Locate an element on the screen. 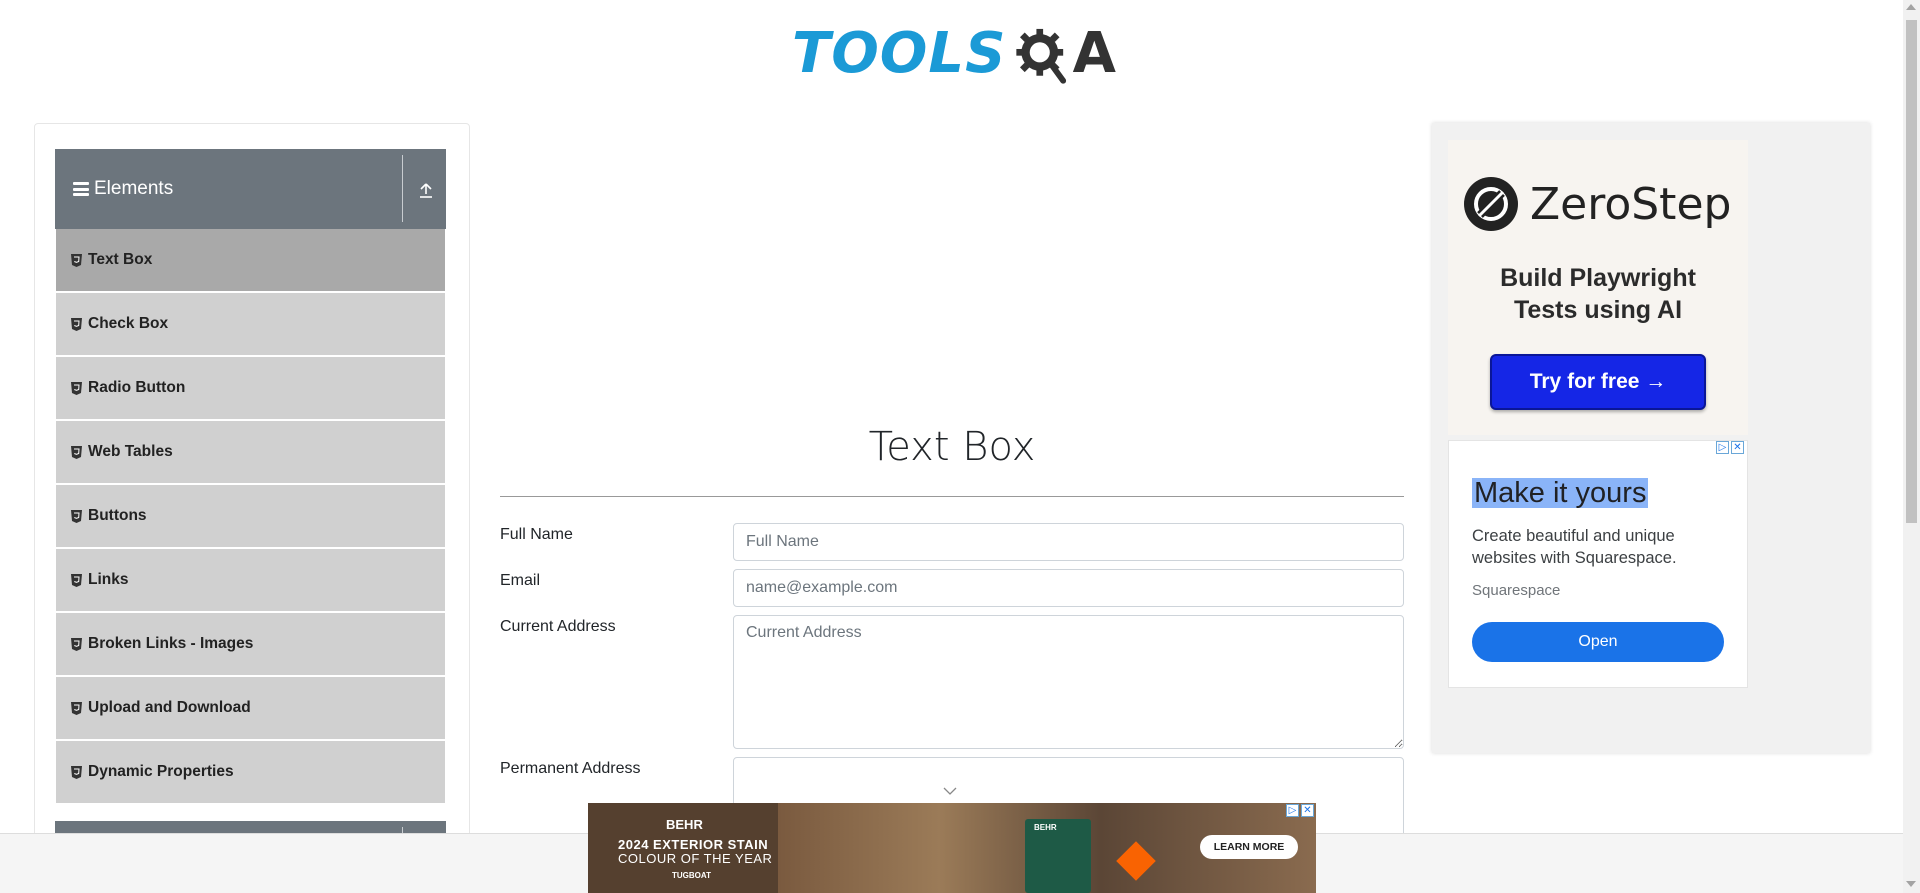 This screenshot has width=1920, height=893. toolsqa-logo: TOOLS A is located at coordinates (954, 54).